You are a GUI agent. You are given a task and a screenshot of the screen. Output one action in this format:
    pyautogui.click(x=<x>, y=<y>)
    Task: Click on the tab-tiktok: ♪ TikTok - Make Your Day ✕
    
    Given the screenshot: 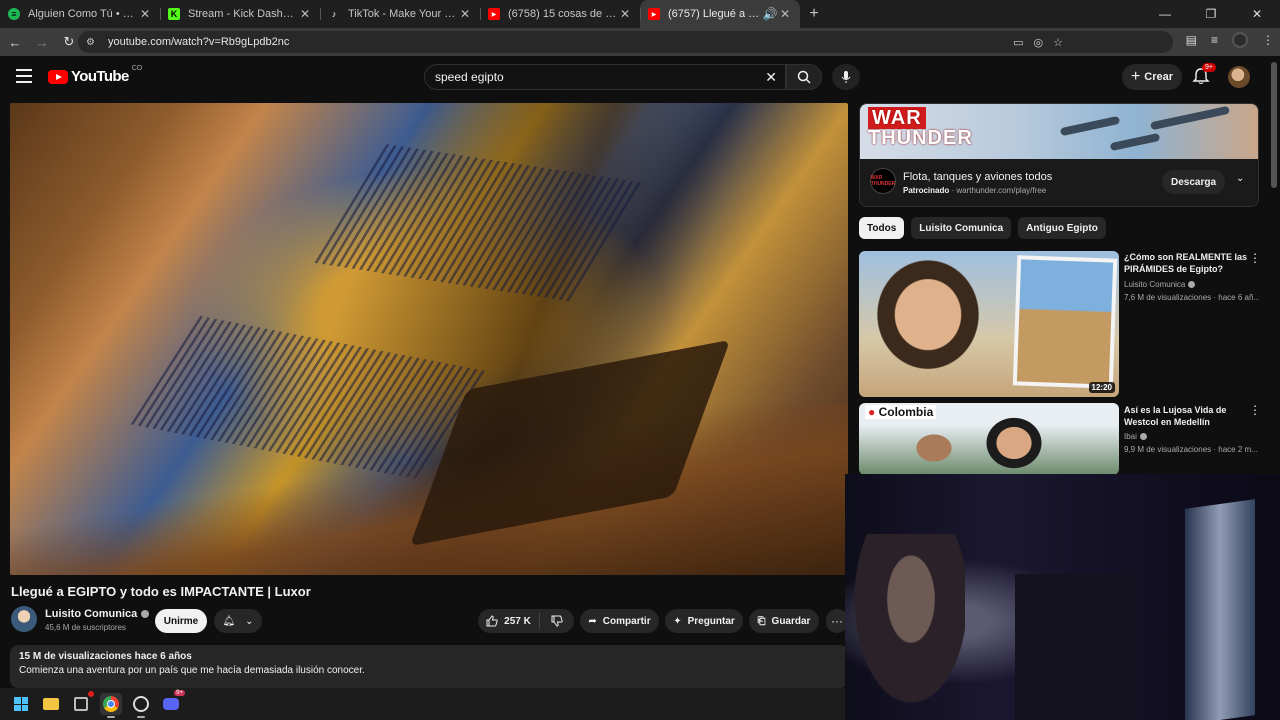 What is the action you would take?
    pyautogui.click(x=400, y=14)
    